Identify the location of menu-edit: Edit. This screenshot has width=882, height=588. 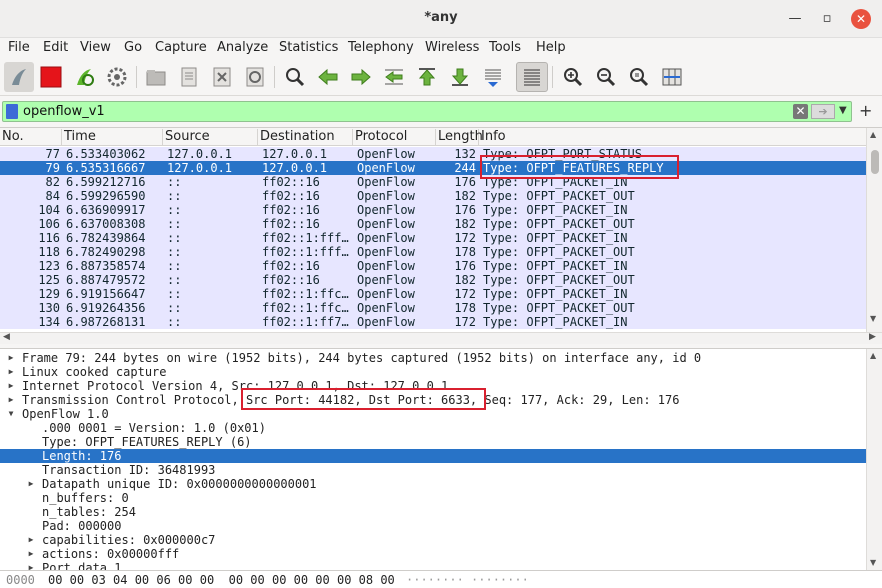
(55, 47).